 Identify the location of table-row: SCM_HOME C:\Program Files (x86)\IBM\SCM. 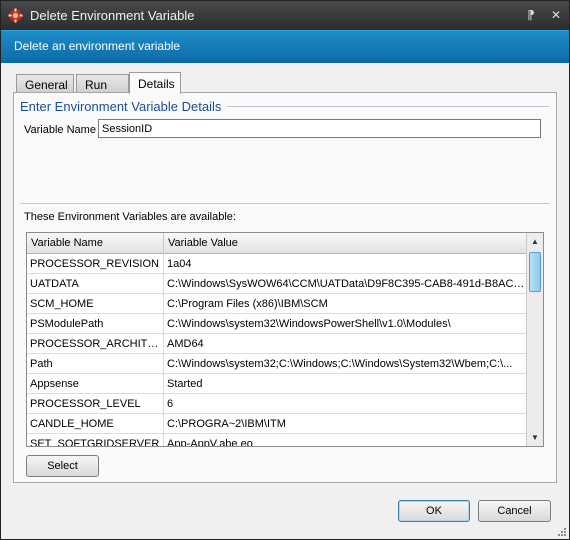
(277, 304).